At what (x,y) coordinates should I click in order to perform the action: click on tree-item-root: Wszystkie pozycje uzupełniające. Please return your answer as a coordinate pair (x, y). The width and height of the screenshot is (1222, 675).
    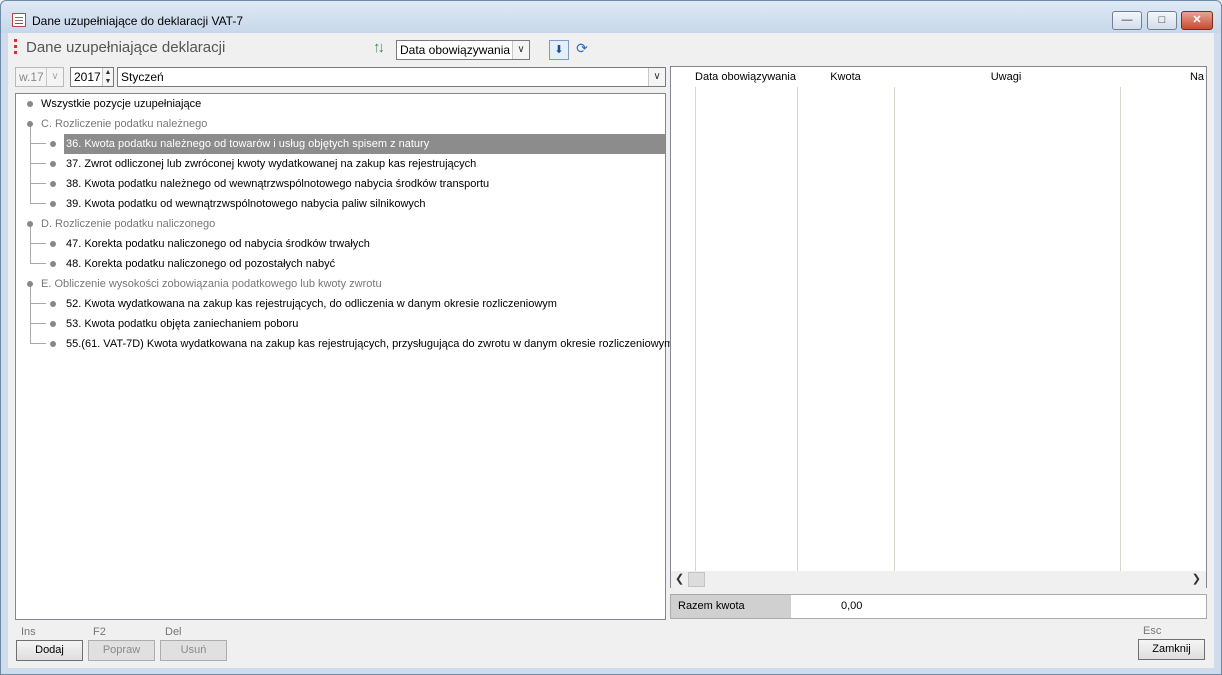
    Looking at the image, I should click on (121, 104).